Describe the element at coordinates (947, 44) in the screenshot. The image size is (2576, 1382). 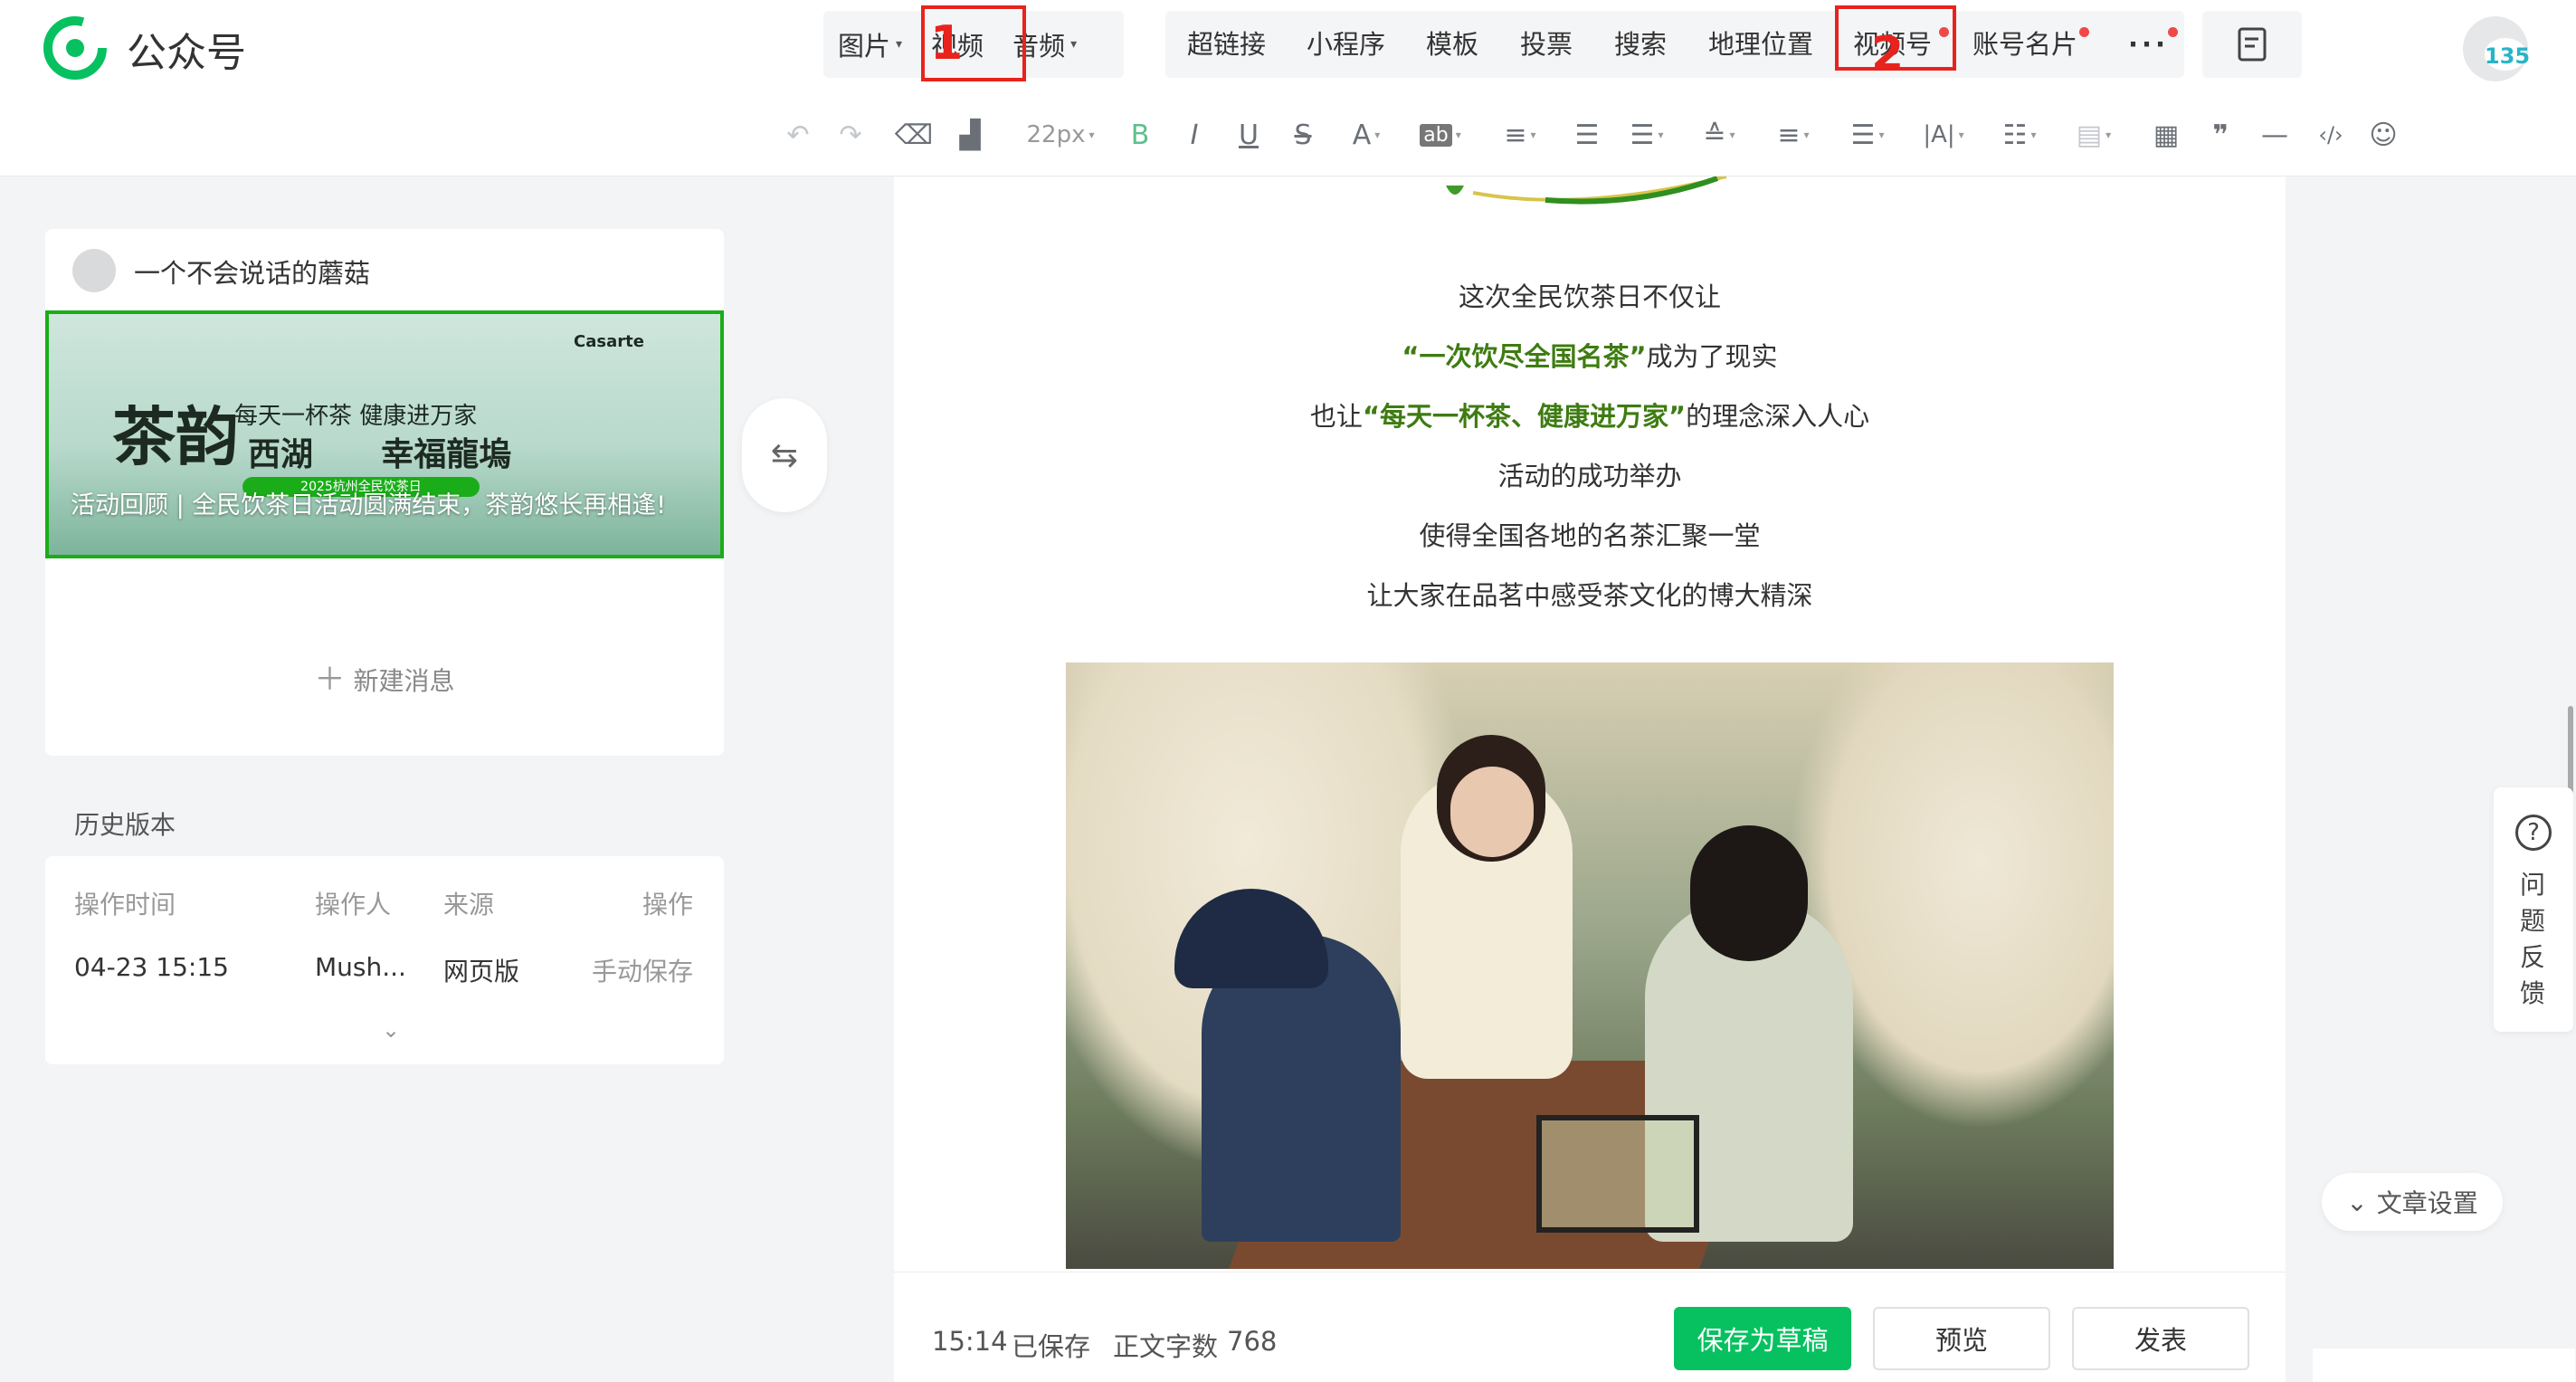
I see `annotation-number-1: 1` at that location.